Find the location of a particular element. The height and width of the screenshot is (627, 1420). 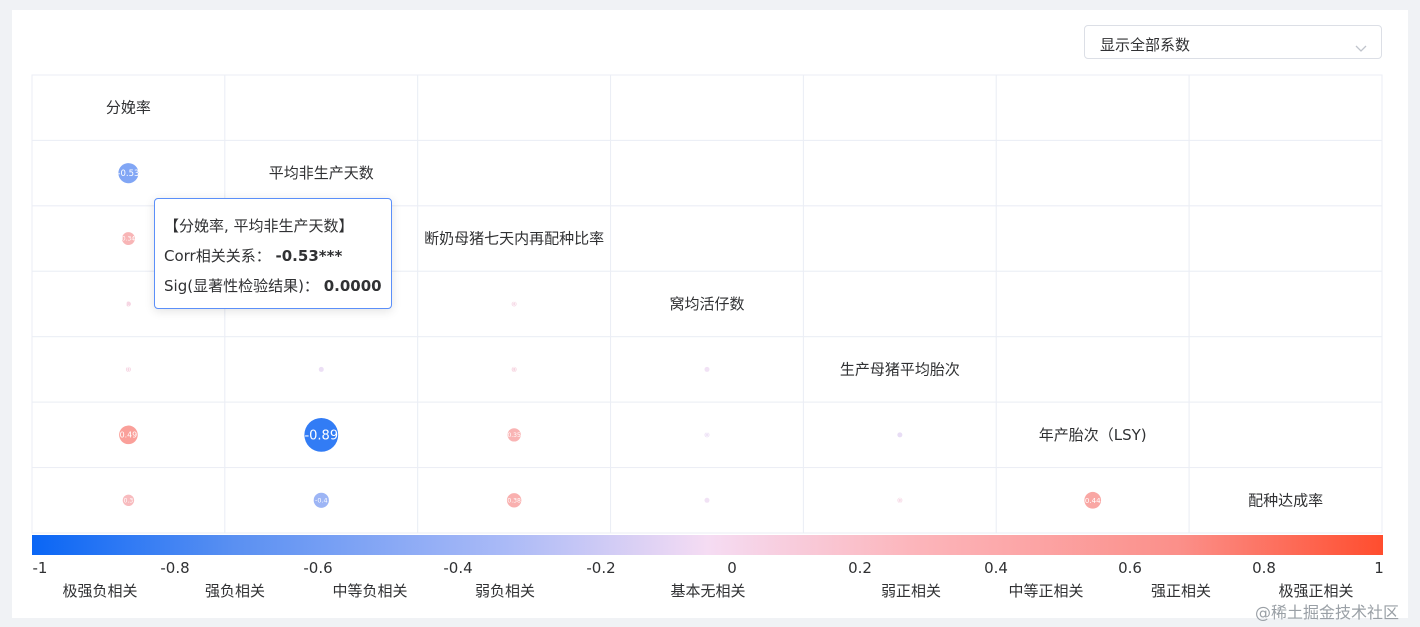

color-scale-bar is located at coordinates (707, 545).